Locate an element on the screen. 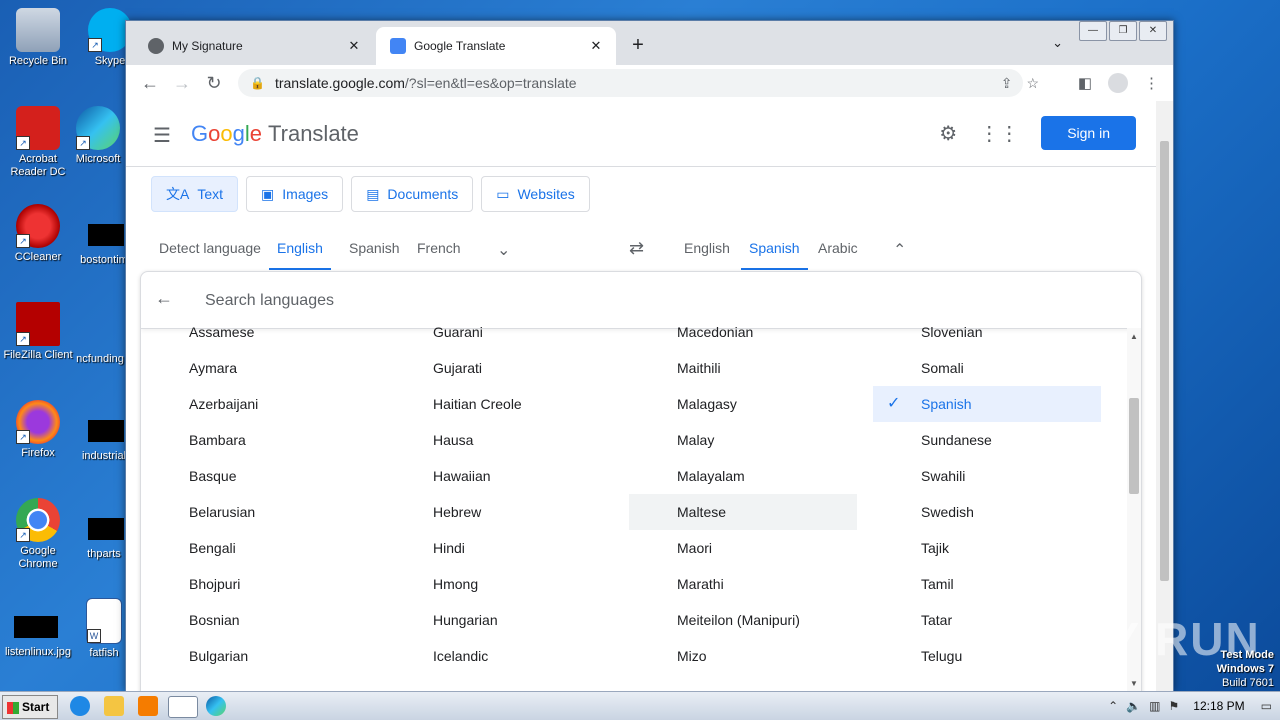  language-option: Hmong is located at coordinates (499, 584).